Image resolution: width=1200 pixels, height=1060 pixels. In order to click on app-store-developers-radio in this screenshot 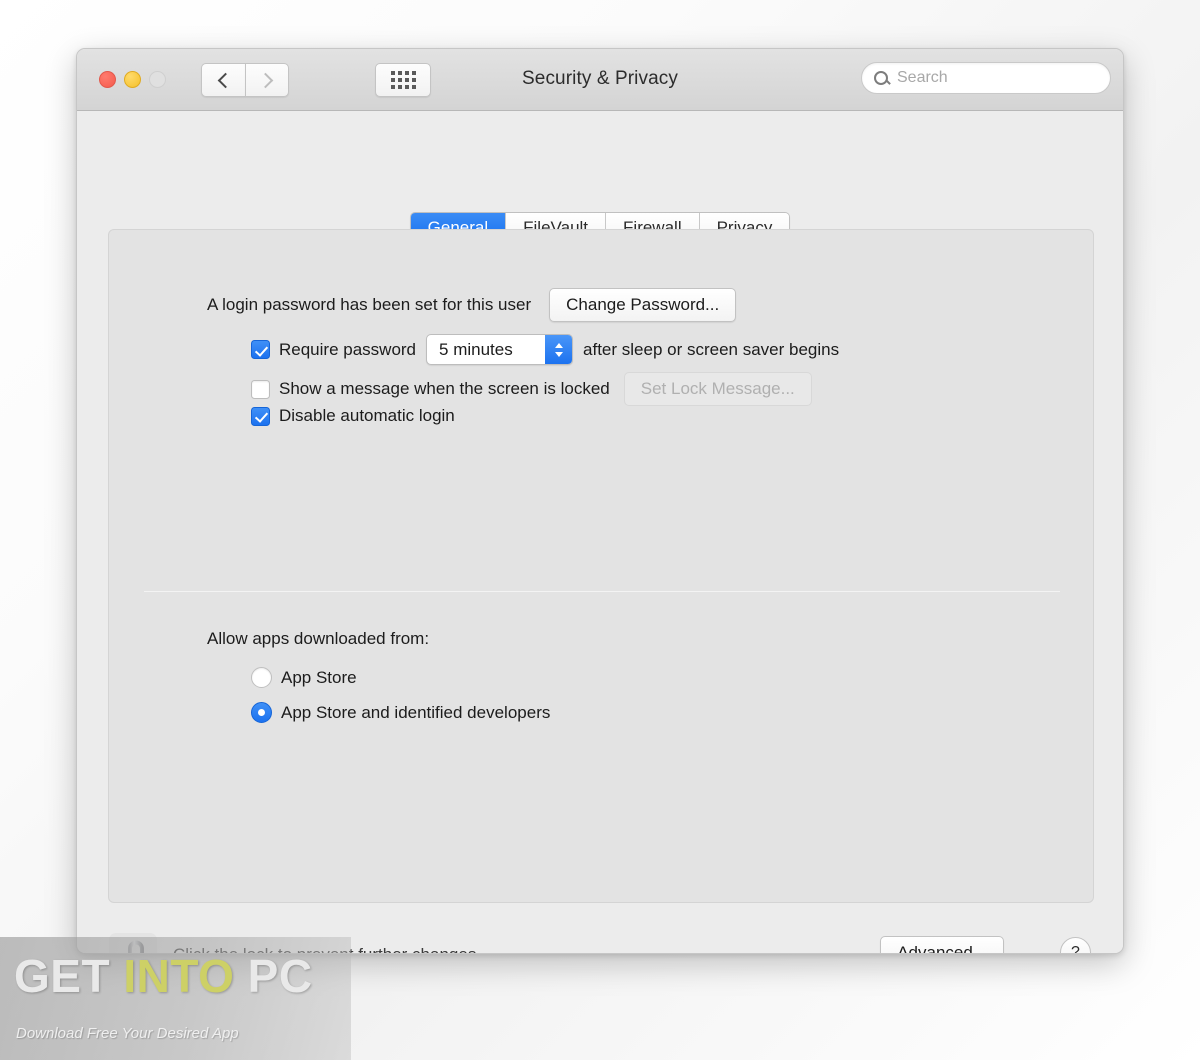, I will do `click(261, 712)`.